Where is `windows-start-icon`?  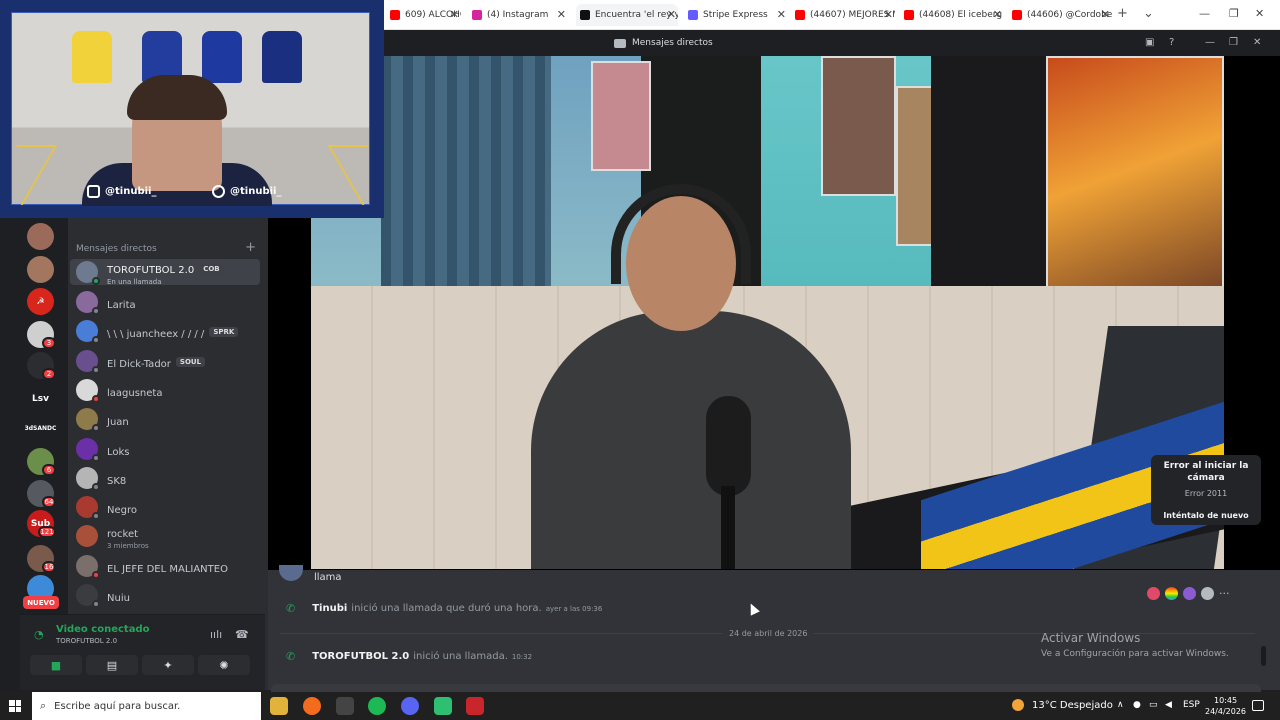 windows-start-icon is located at coordinates (15, 706).